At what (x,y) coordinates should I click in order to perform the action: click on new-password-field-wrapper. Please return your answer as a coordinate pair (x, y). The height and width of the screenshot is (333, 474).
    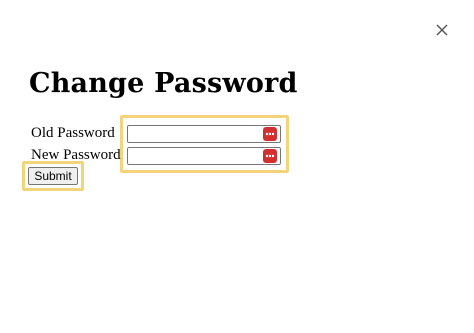
    Looking at the image, I should click on (204, 156).